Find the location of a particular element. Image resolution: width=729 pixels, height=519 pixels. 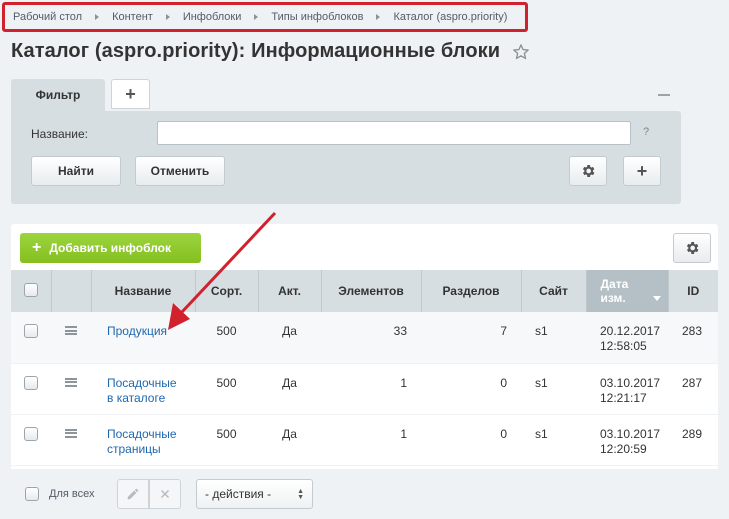

edit-button is located at coordinates (133, 494).